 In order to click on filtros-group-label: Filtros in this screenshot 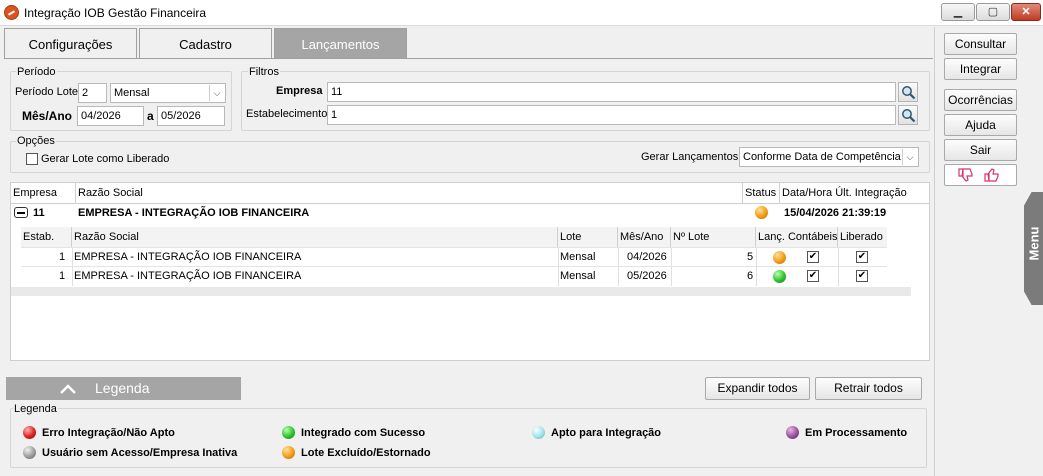, I will do `click(264, 72)`.